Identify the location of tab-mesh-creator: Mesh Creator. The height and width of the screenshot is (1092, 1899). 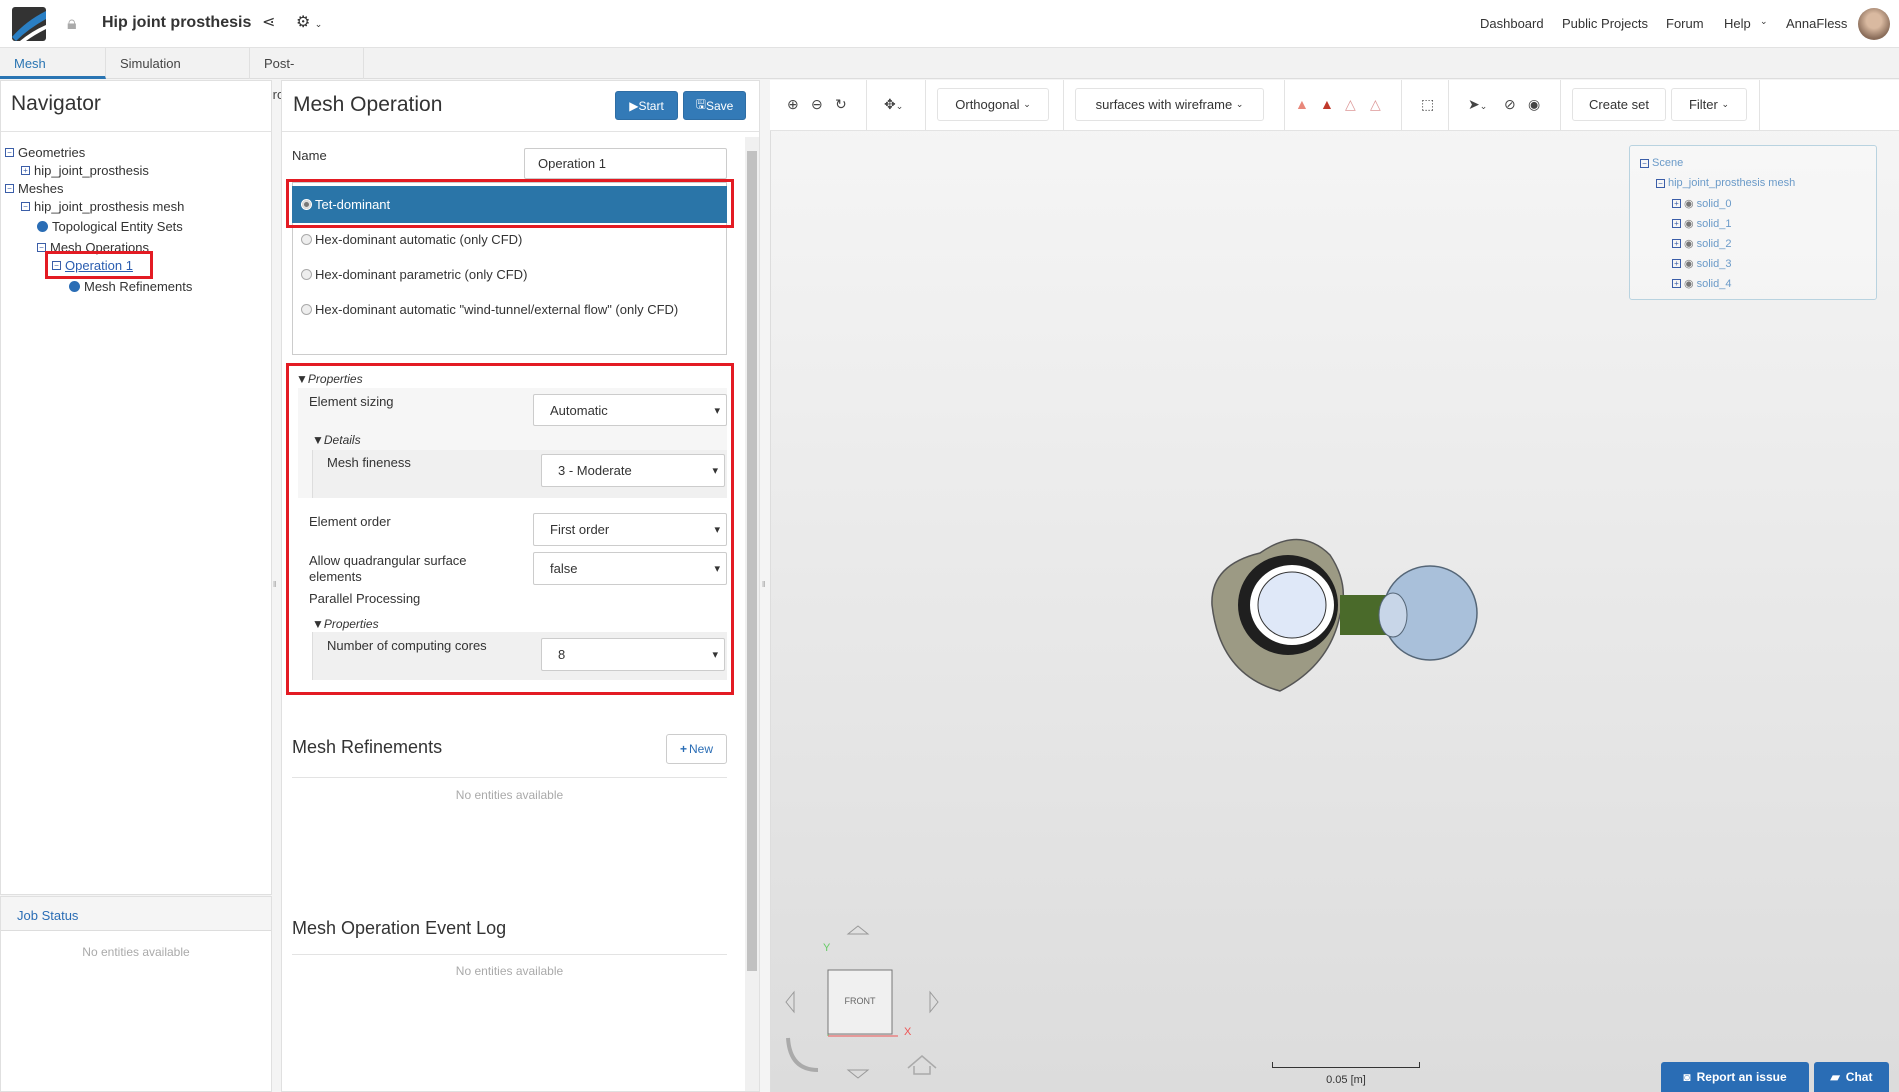
(53, 75).